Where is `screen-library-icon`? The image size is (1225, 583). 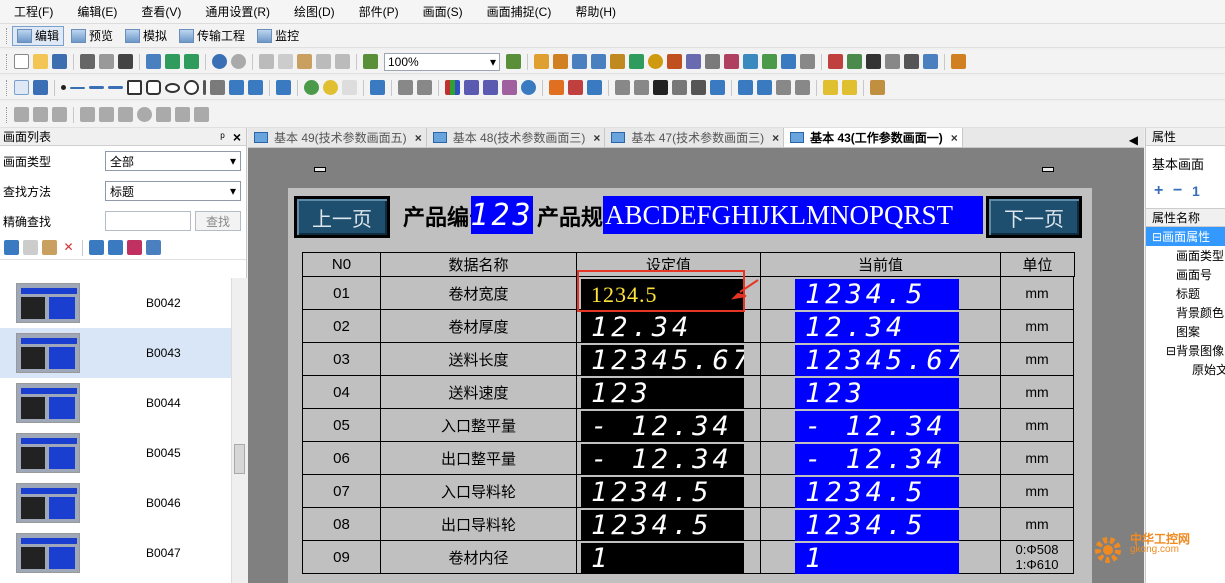 screen-library-icon is located at coordinates (134, 247).